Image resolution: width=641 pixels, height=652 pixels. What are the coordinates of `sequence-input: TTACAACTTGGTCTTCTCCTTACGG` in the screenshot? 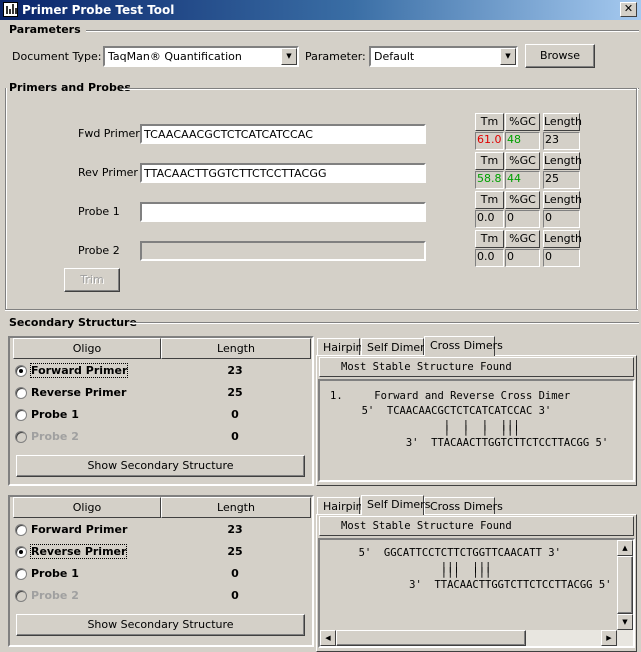 It's located at (283, 173).